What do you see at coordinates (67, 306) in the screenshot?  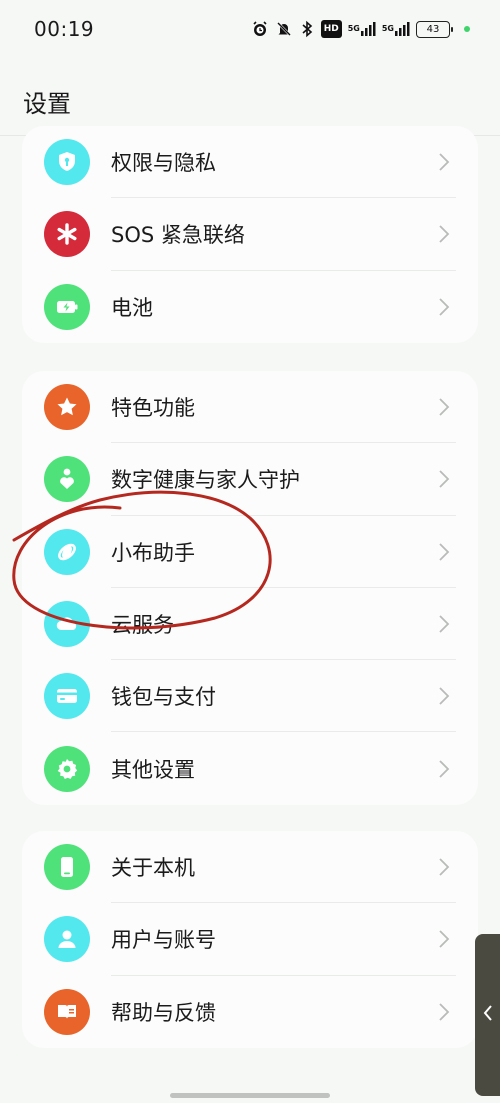 I see `battery-icon` at bounding box center [67, 306].